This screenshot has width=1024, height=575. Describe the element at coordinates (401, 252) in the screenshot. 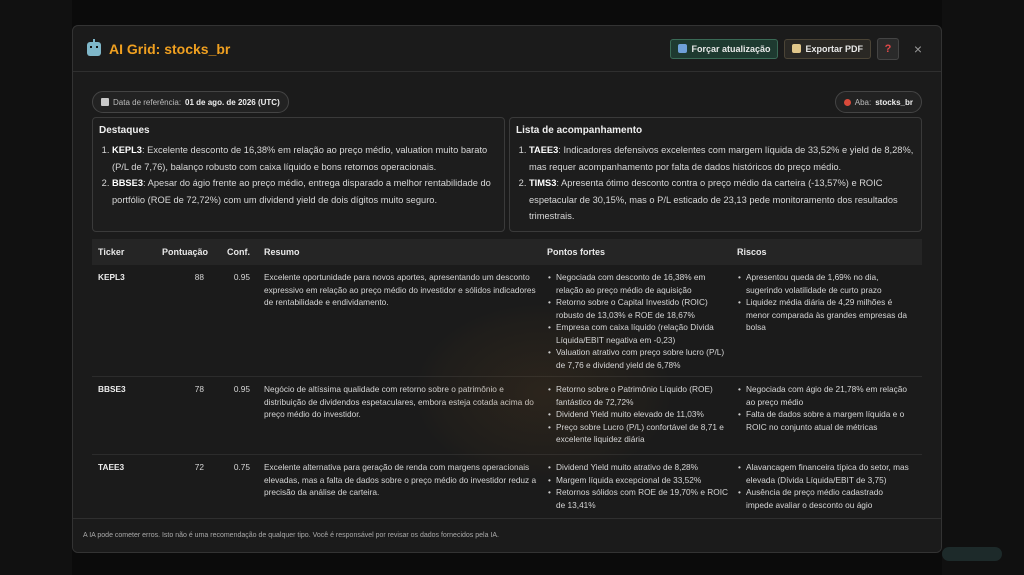

I see `header-summary: Resumo` at that location.